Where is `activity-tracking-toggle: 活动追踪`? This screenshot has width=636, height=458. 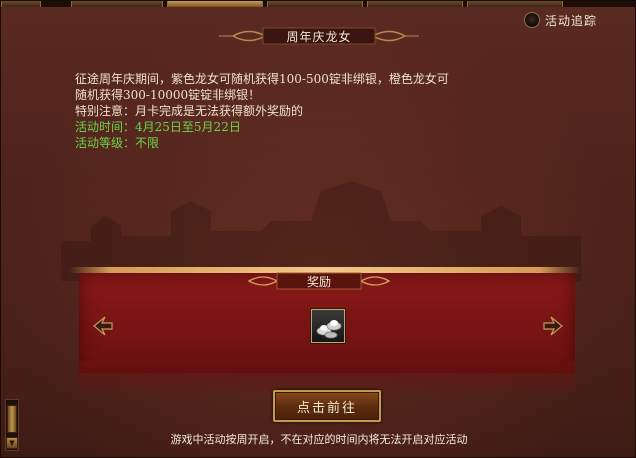 activity-tracking-toggle: 活动追踪 is located at coordinates (560, 20).